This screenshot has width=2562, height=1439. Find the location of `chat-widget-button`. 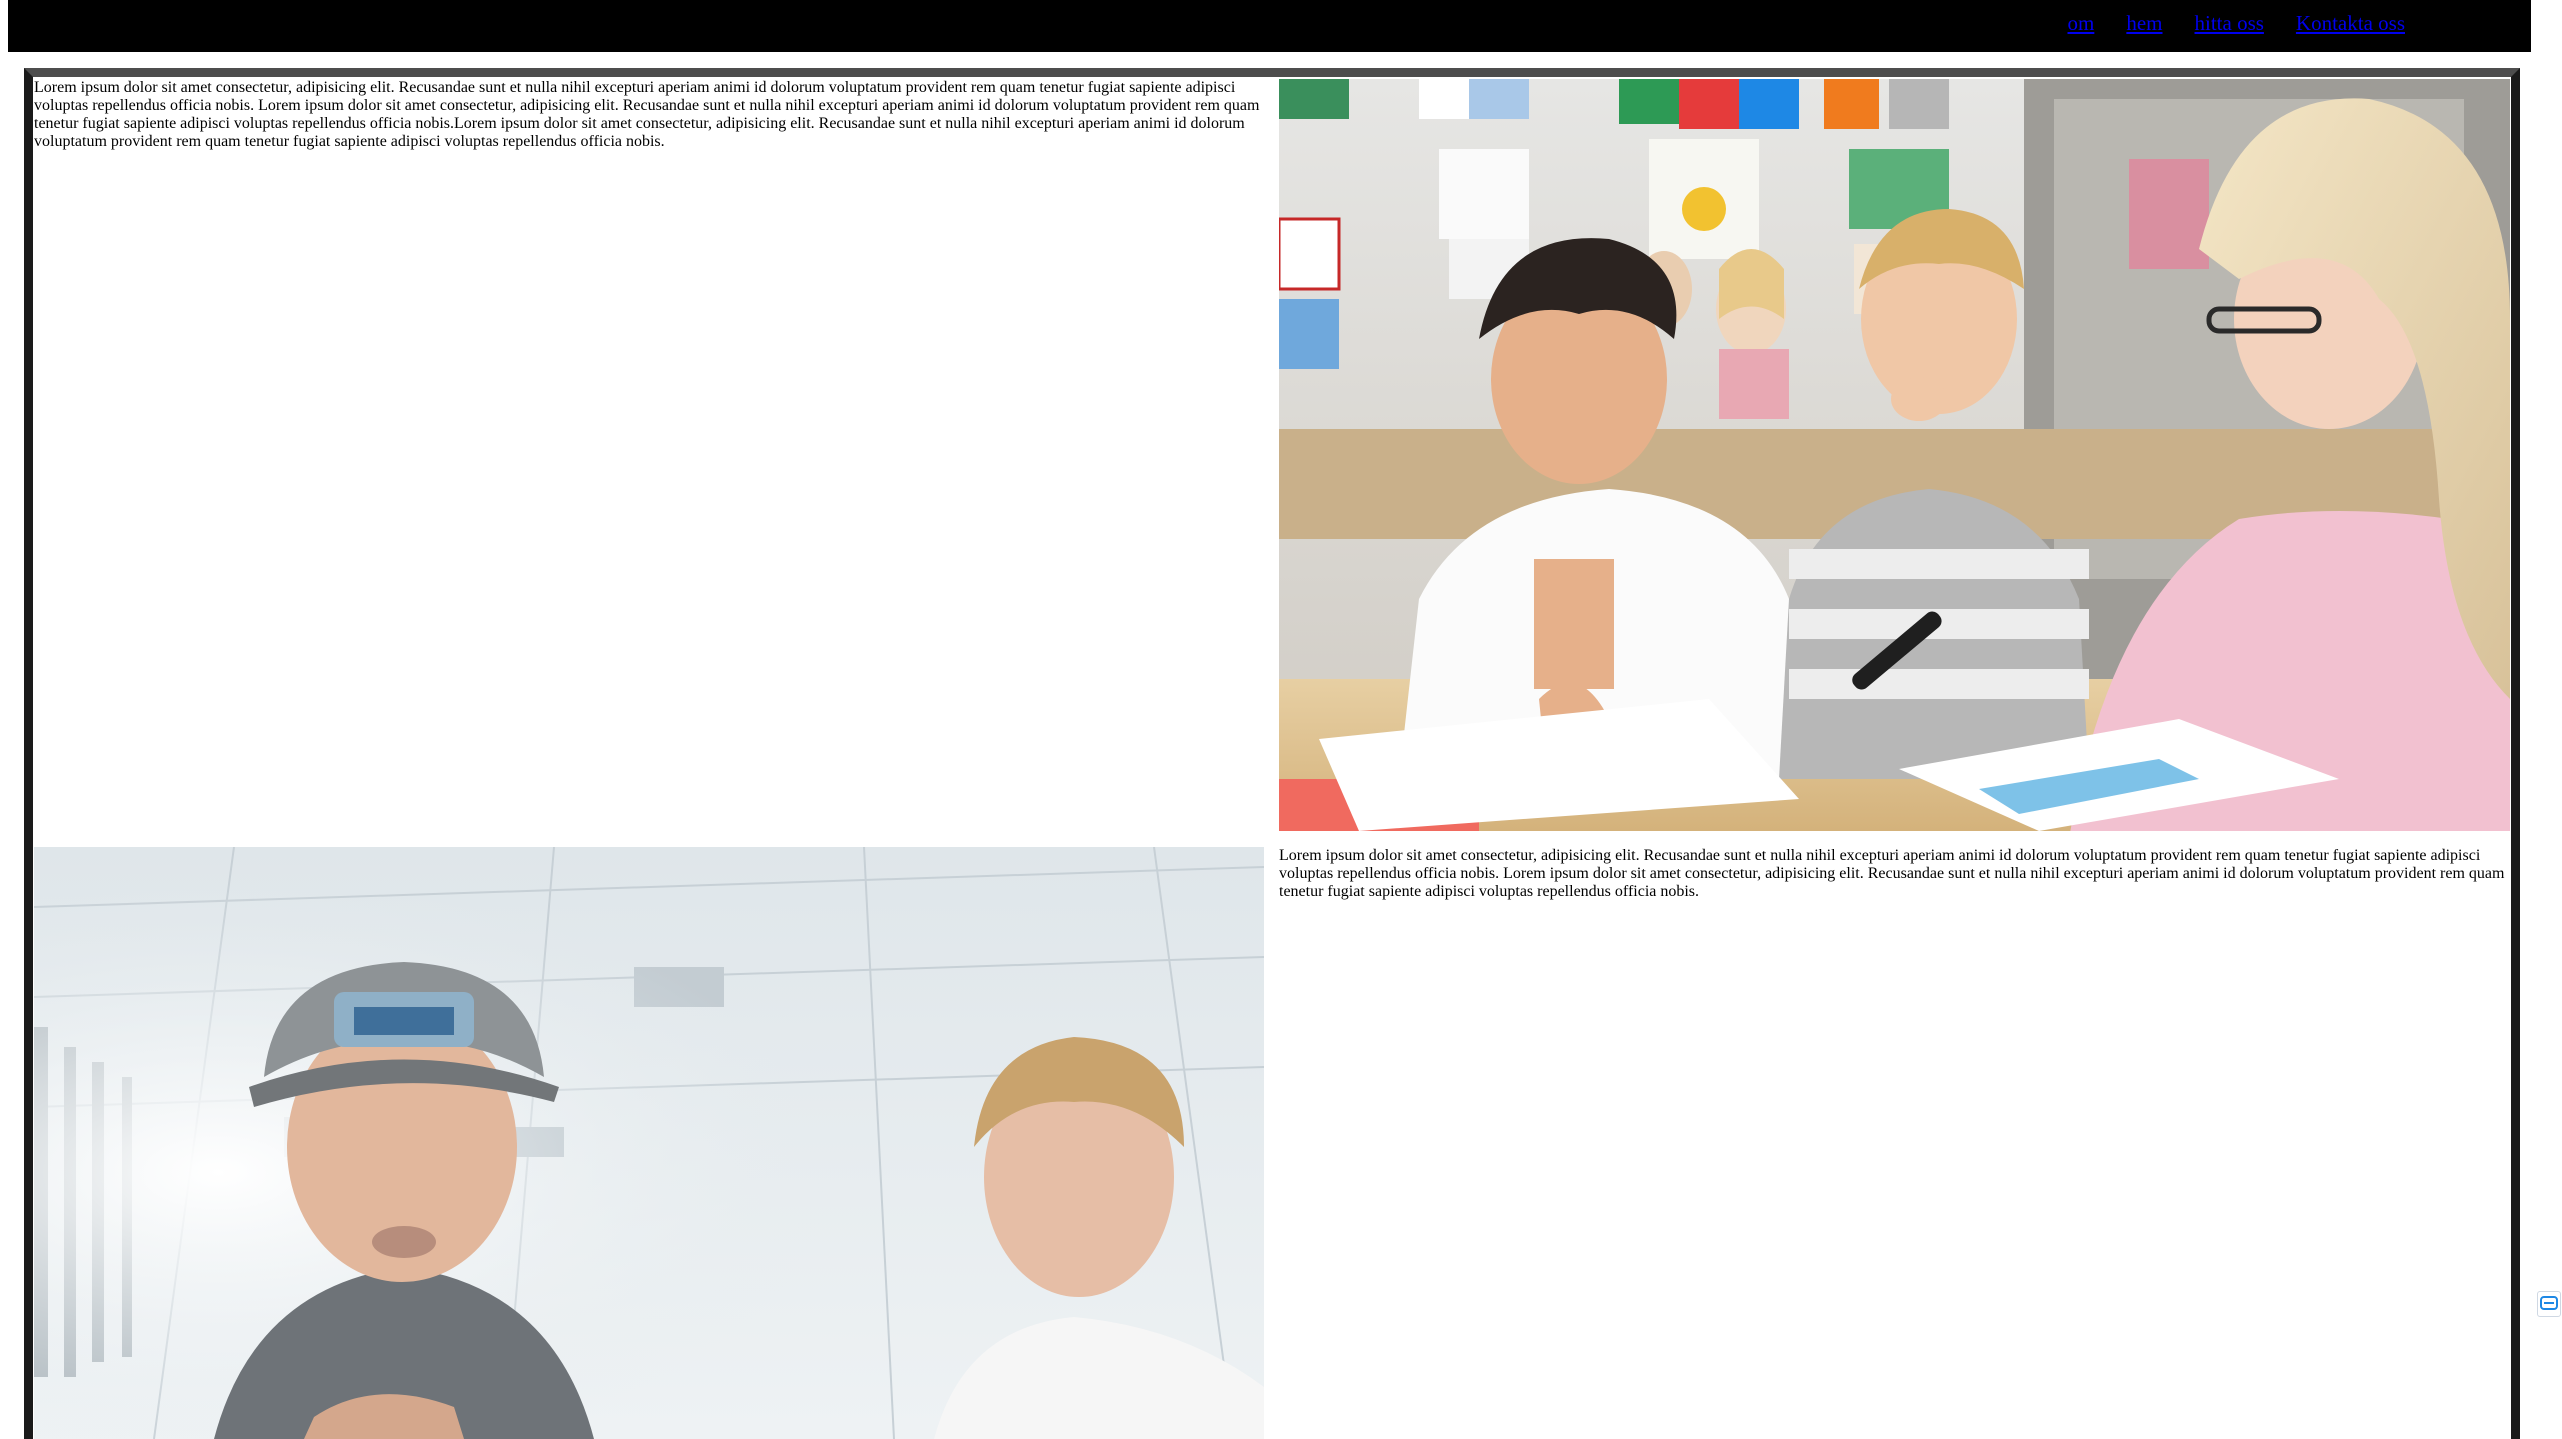

chat-widget-button is located at coordinates (2549, 1304).